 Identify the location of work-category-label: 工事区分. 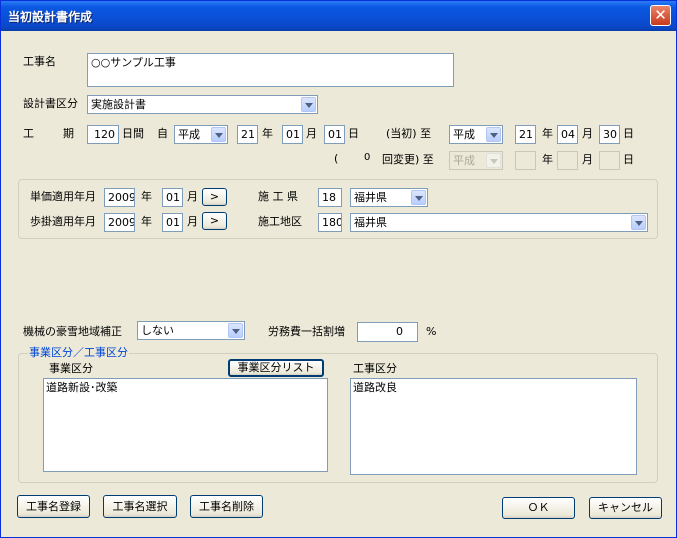
(375, 368).